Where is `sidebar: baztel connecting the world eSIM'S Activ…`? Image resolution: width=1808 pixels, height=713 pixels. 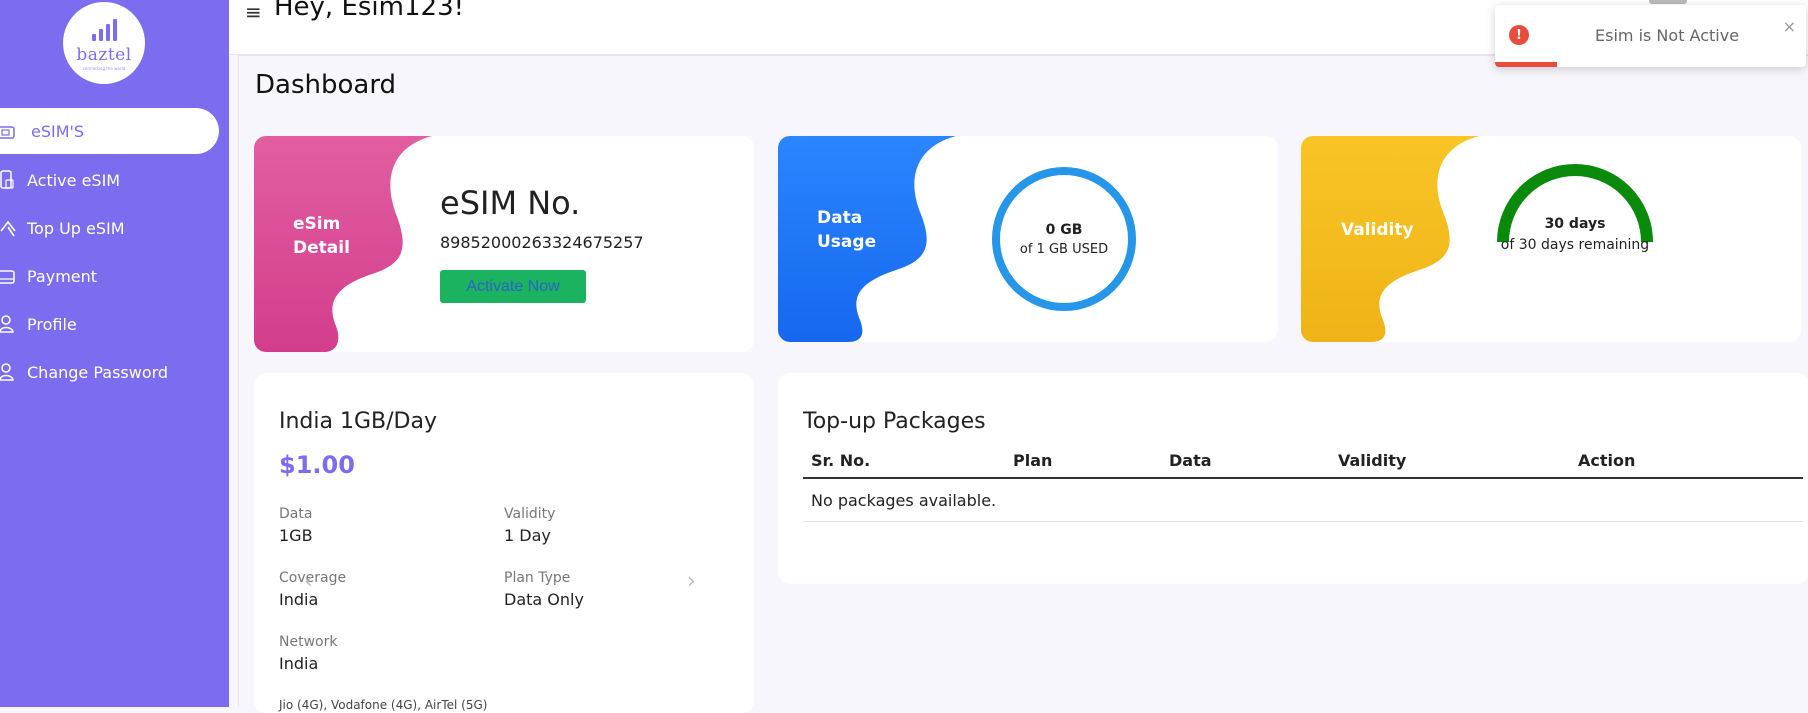 sidebar: baztel connecting the world eSIM'S Activ… is located at coordinates (114, 353).